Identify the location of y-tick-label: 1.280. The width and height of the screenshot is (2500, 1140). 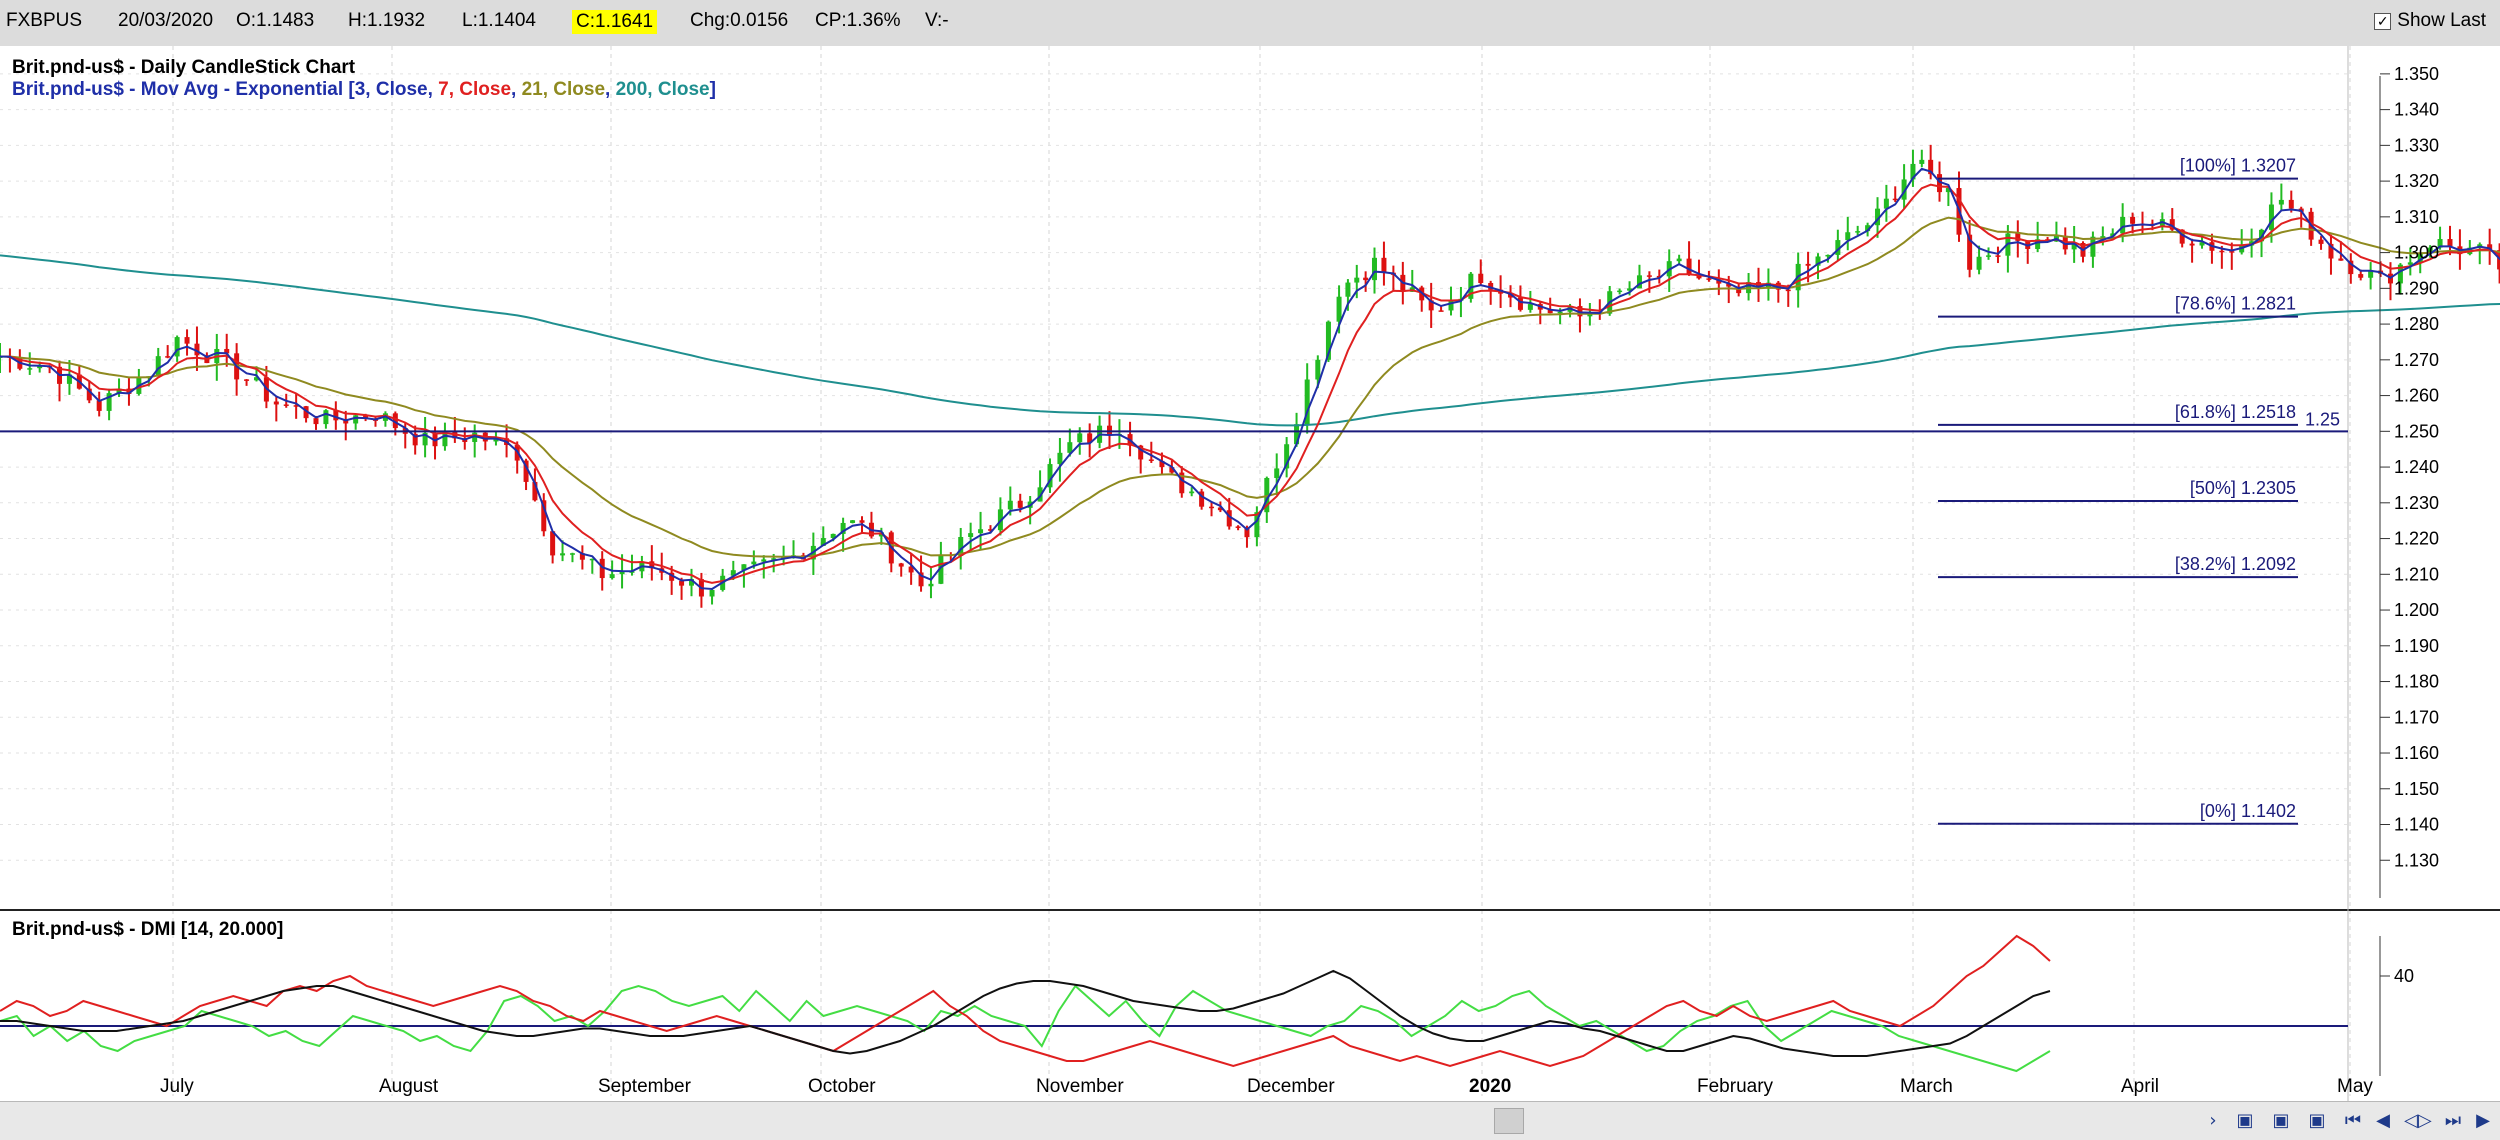
(2416, 324).